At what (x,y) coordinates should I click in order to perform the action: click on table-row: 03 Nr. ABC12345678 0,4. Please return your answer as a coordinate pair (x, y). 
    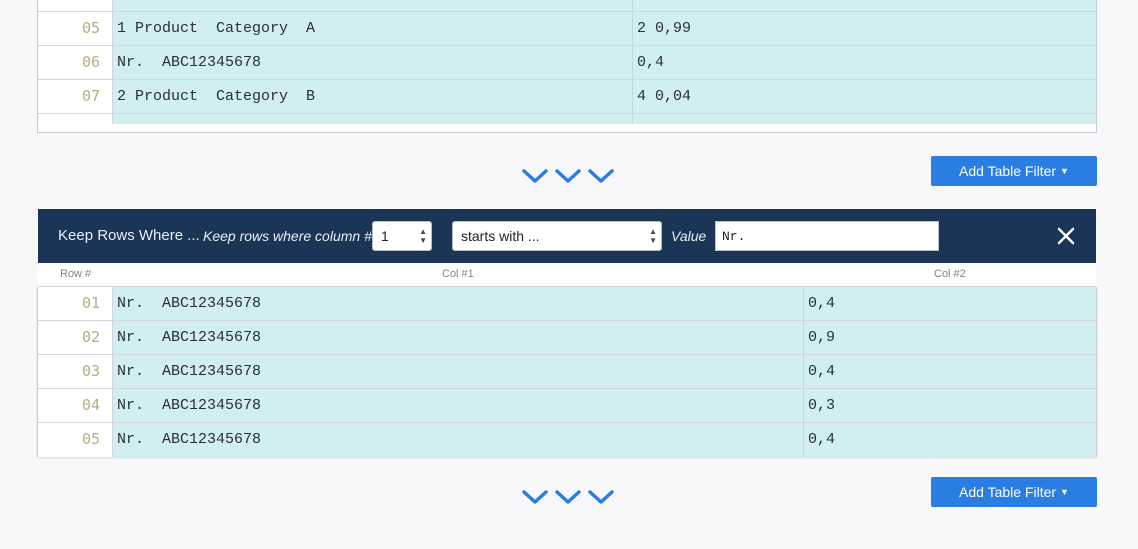
    Looking at the image, I should click on (567, 372).